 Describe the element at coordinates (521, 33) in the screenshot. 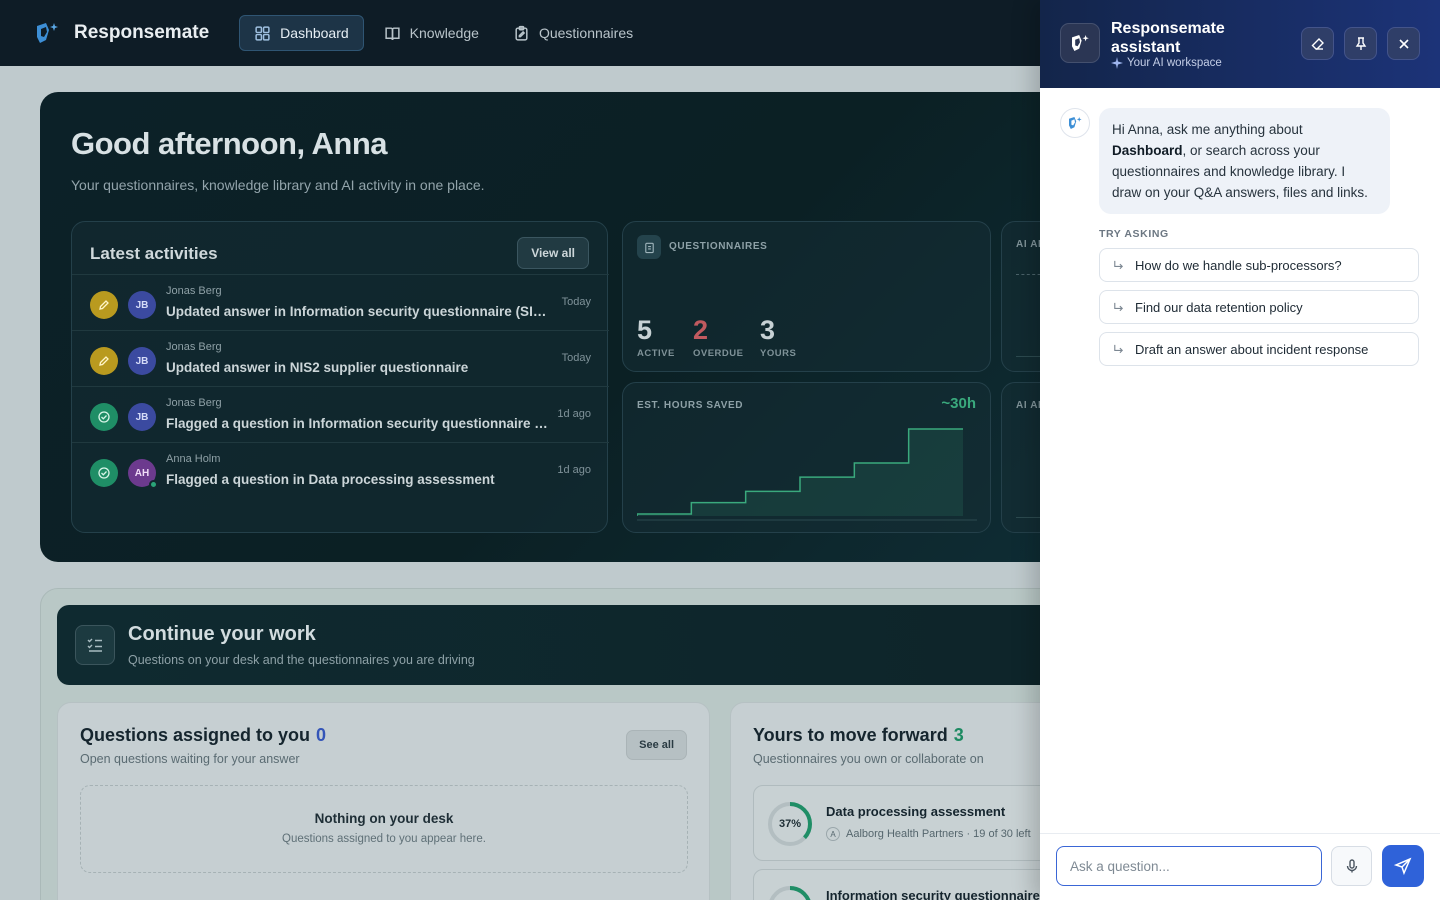

I see `clipboard-edit-icon` at that location.